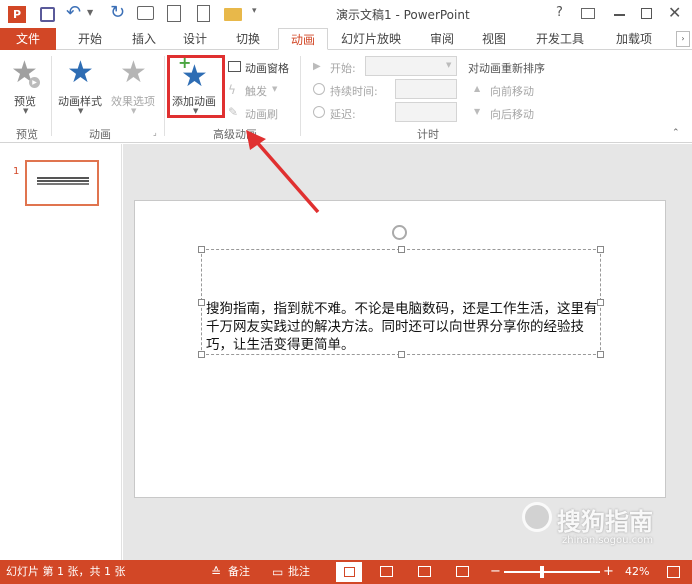 The width and height of the screenshot is (692, 584). What do you see at coordinates (541, 572) in the screenshot?
I see `zoom-slider-thumb` at bounding box center [541, 572].